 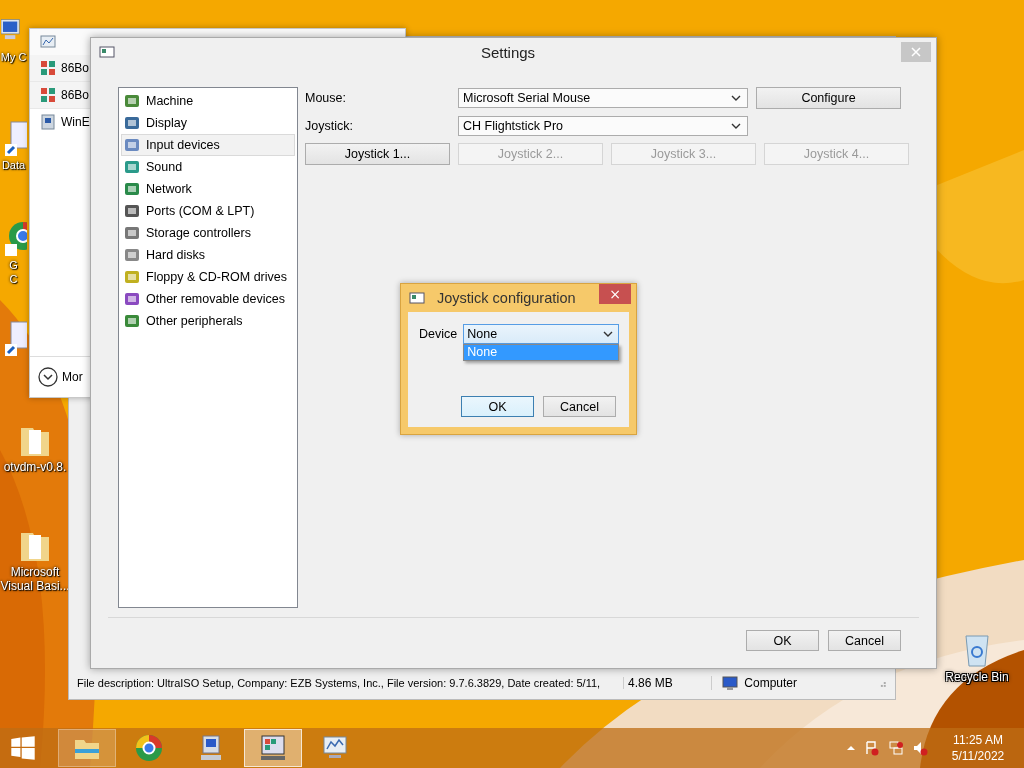 I want to click on chrome-icon, so click(x=149, y=748).